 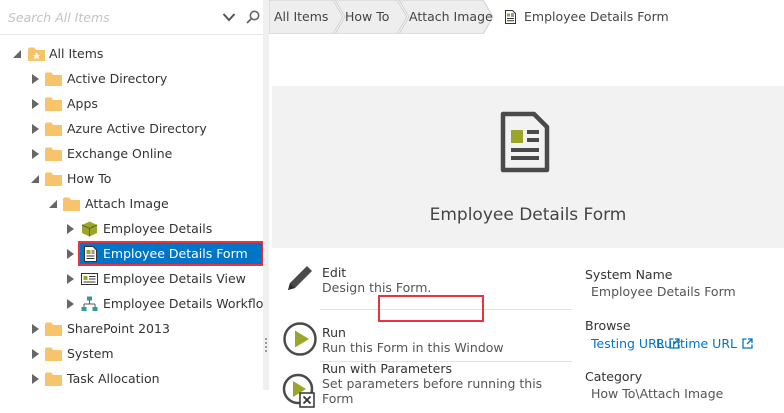 What do you see at coordinates (298, 390) in the screenshot?
I see `run-parameters-icon` at bounding box center [298, 390].